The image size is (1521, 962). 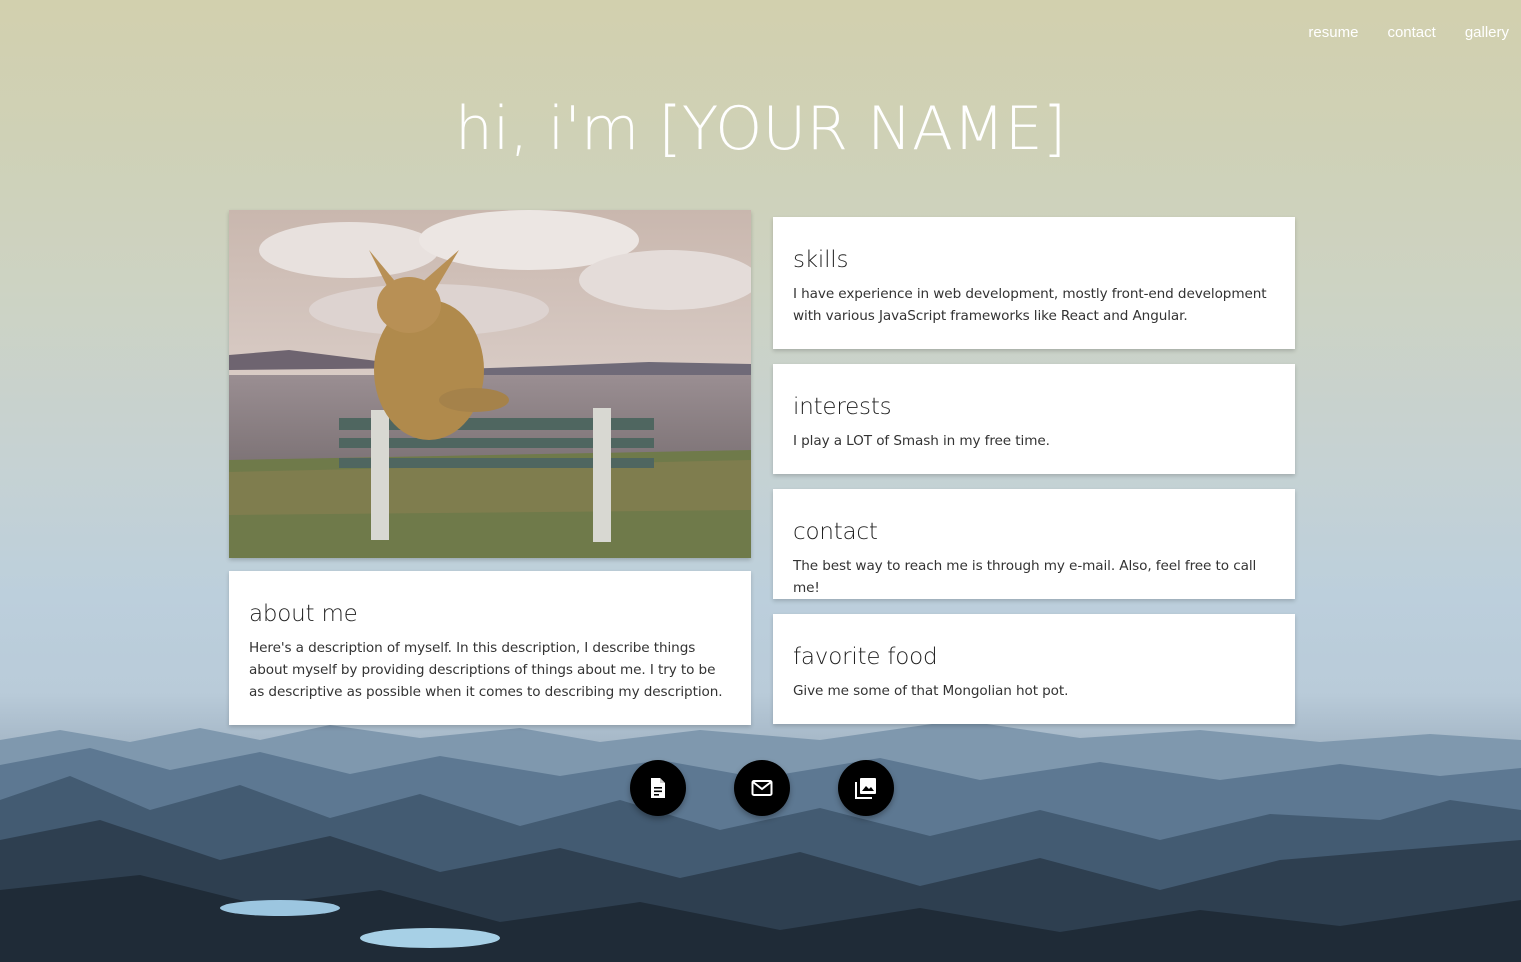 What do you see at coordinates (931, 691) in the screenshot?
I see `favorite-food-text: Give me some of that Mongolian hot pot.` at bounding box center [931, 691].